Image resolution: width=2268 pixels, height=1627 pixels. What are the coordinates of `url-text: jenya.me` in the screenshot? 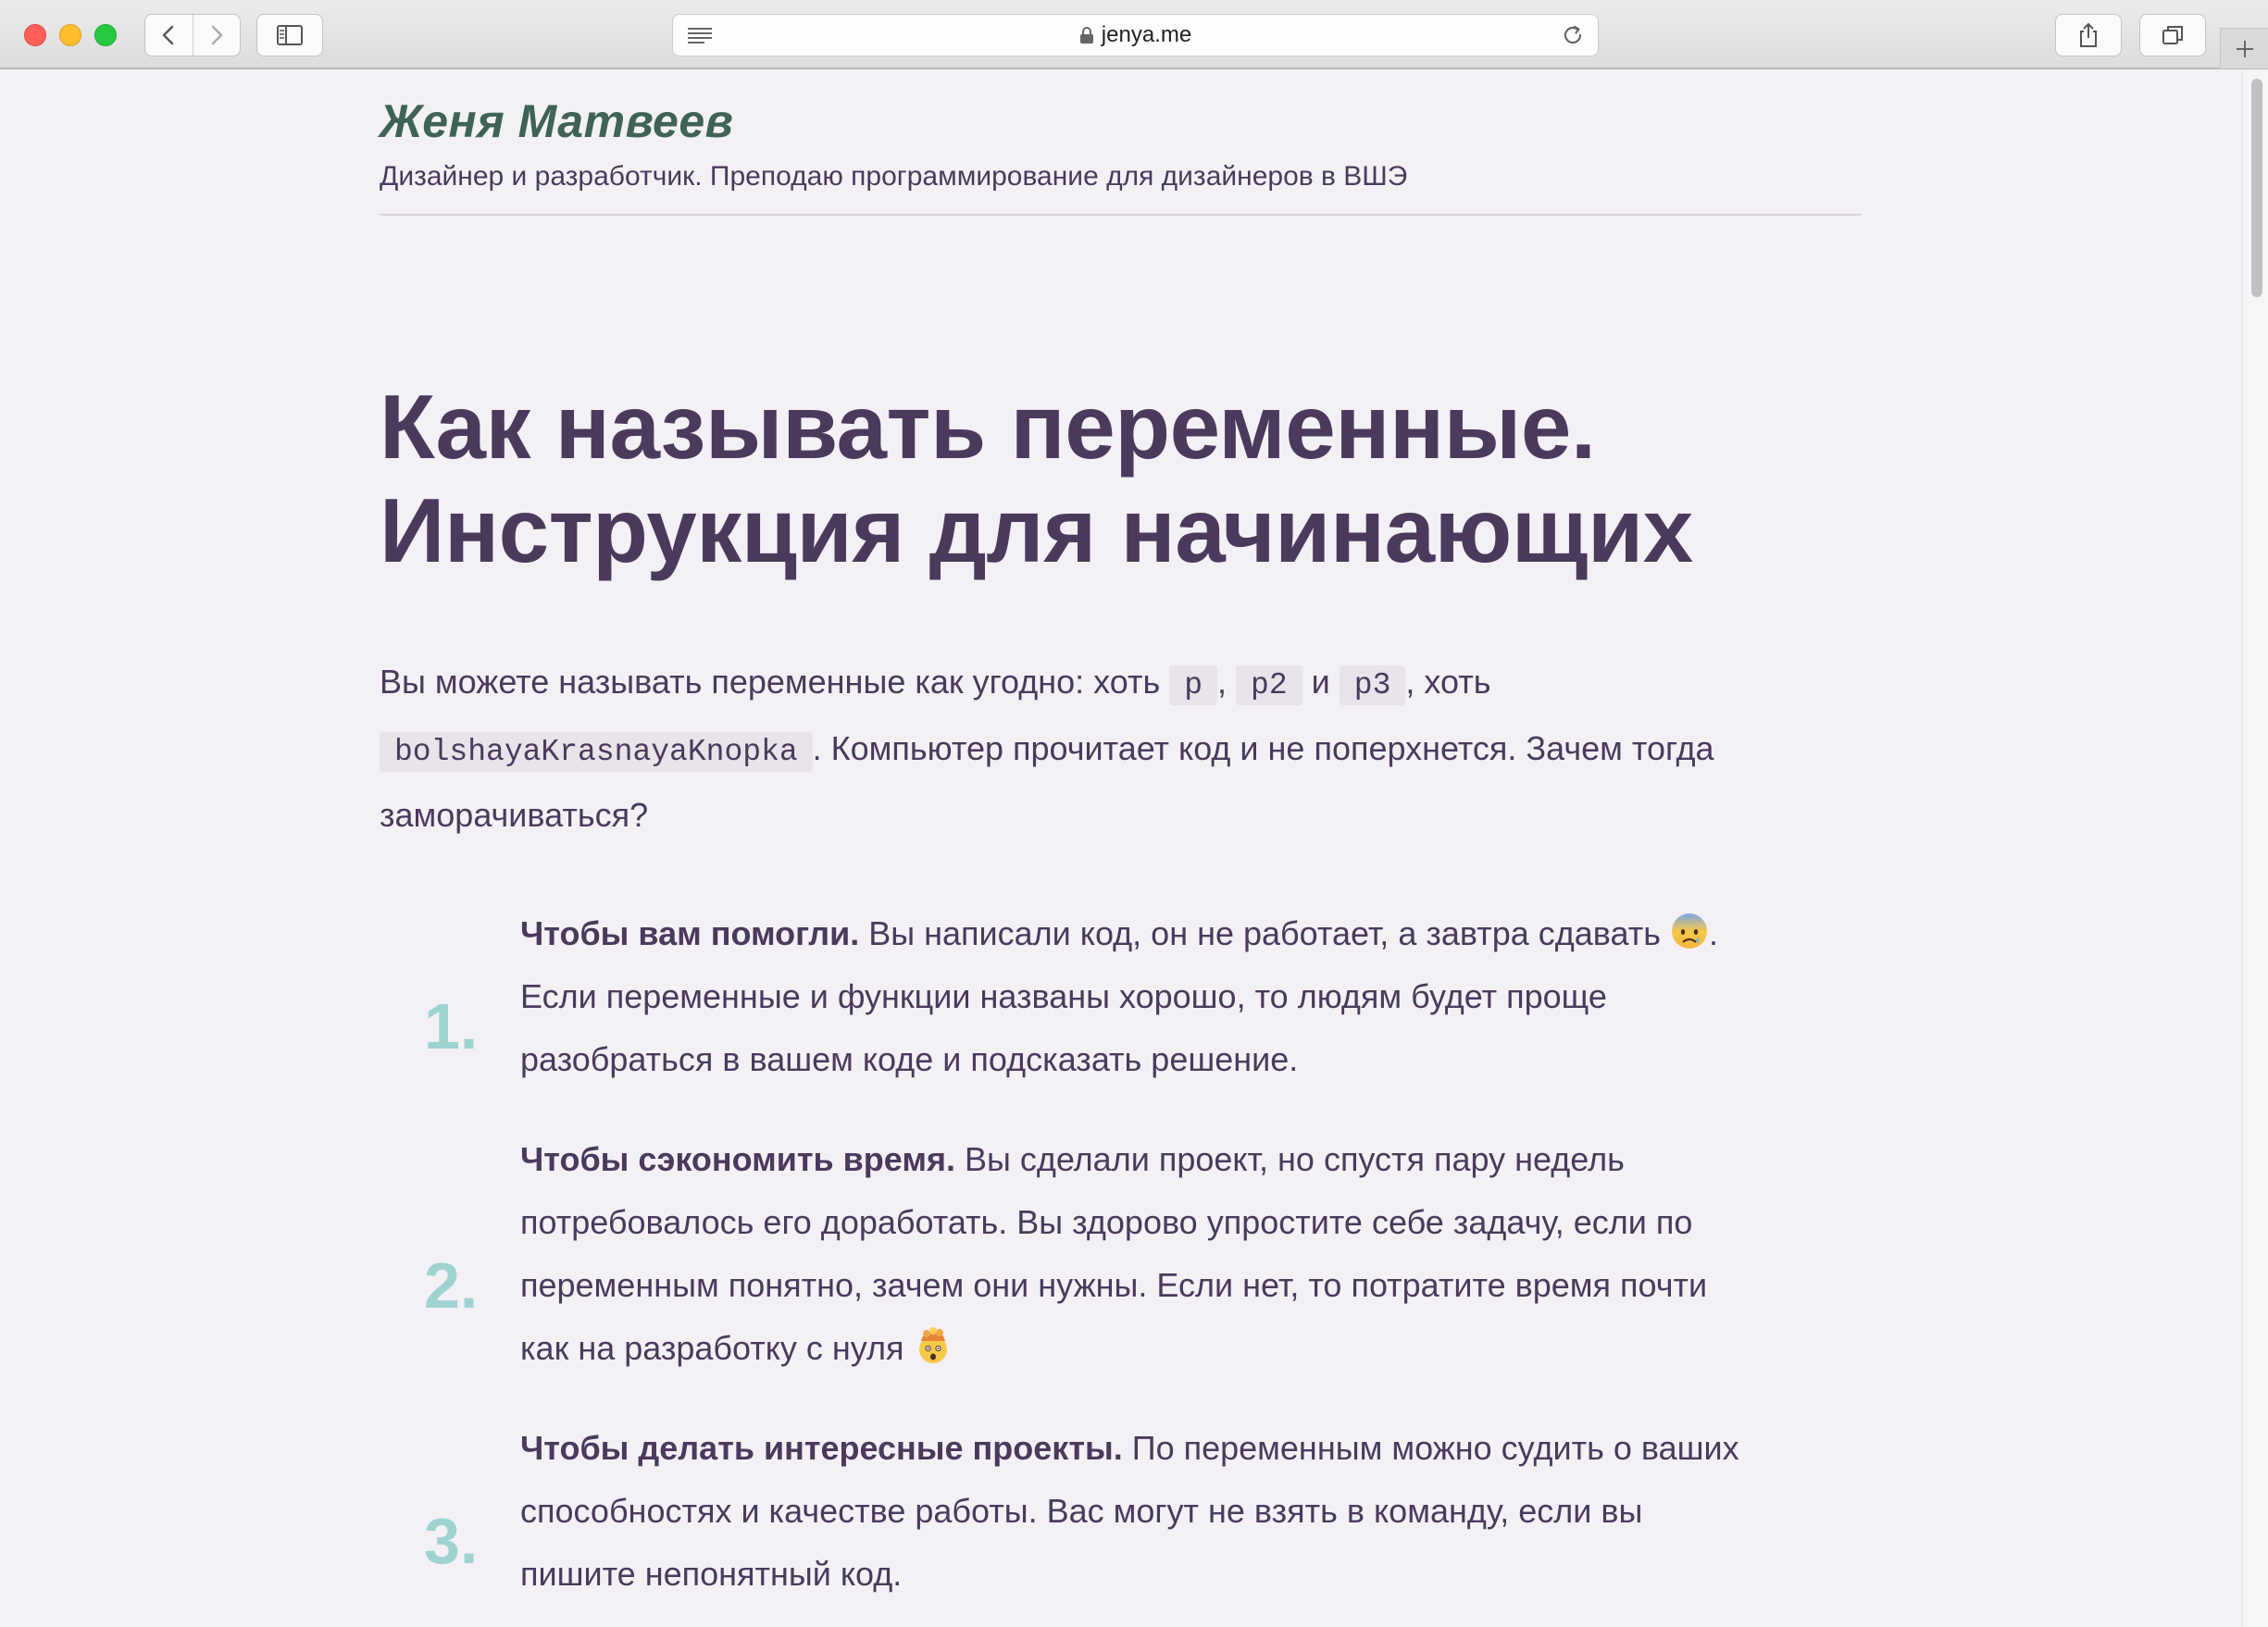 It's located at (1146, 34).